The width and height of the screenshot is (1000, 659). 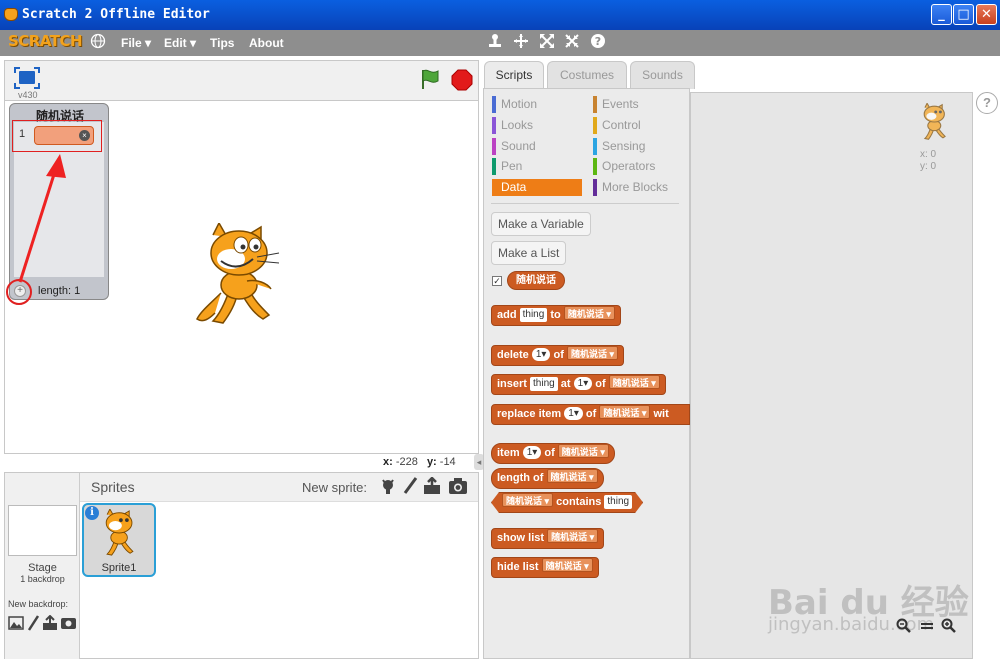 I want to click on item-list-dropdown: 随机说话 ▾, so click(x=583, y=451).